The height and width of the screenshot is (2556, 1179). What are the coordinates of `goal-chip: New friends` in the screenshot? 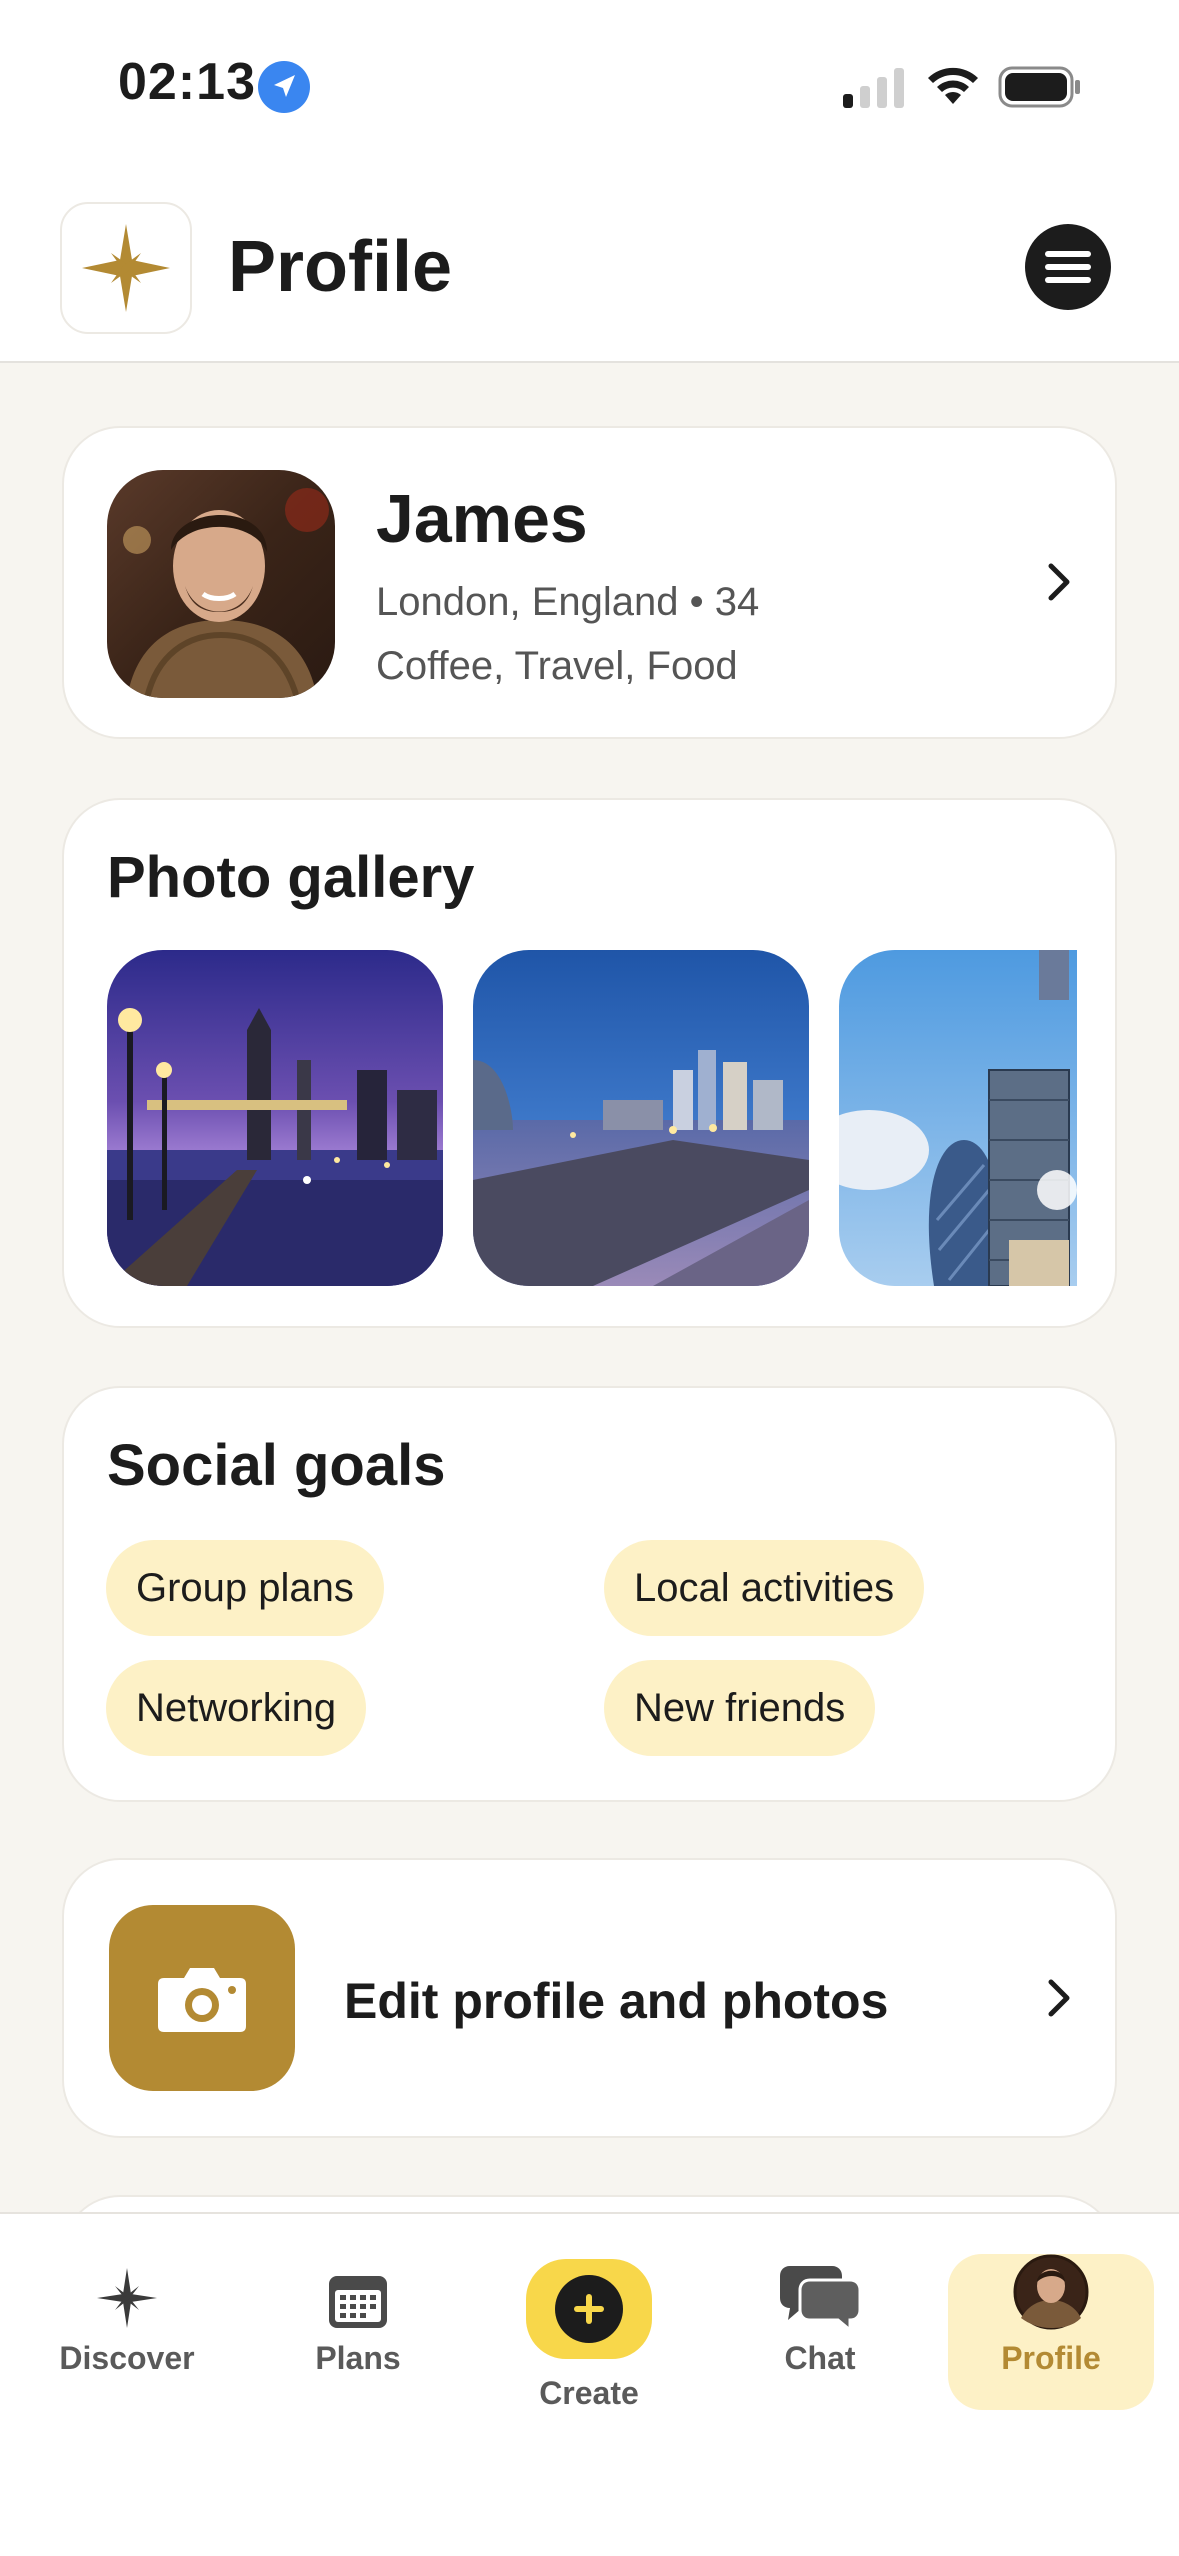 It's located at (740, 1708).